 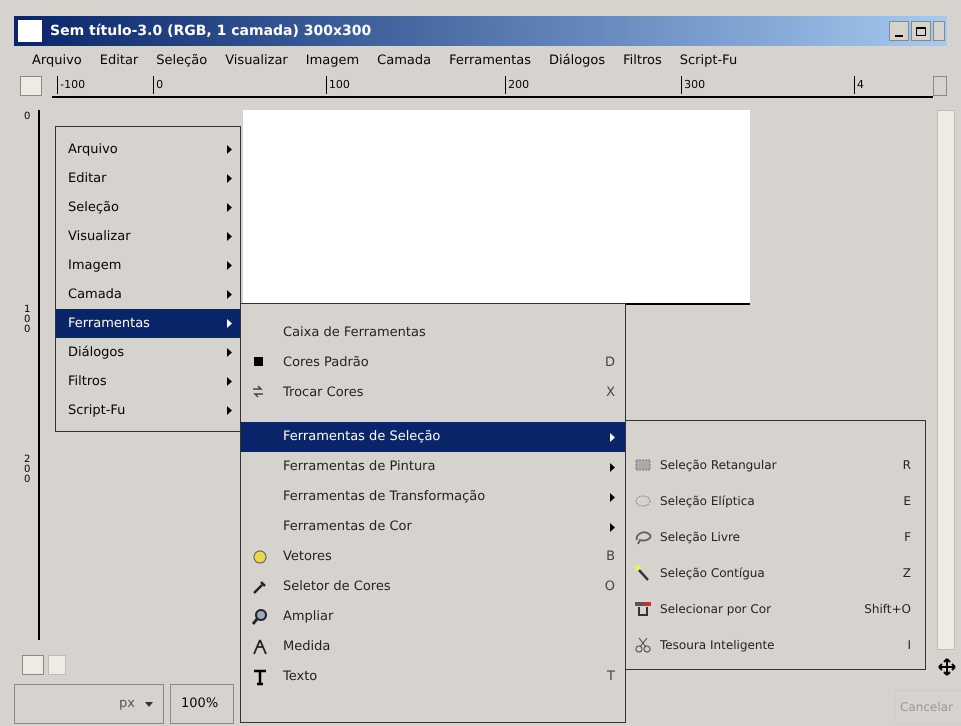 What do you see at coordinates (433, 363) in the screenshot?
I see `menu-item: Cores Padrão D` at bounding box center [433, 363].